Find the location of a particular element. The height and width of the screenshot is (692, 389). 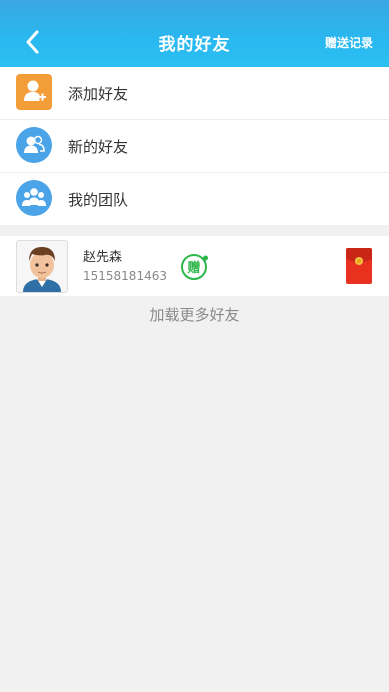

avatar-image is located at coordinates (42, 266).